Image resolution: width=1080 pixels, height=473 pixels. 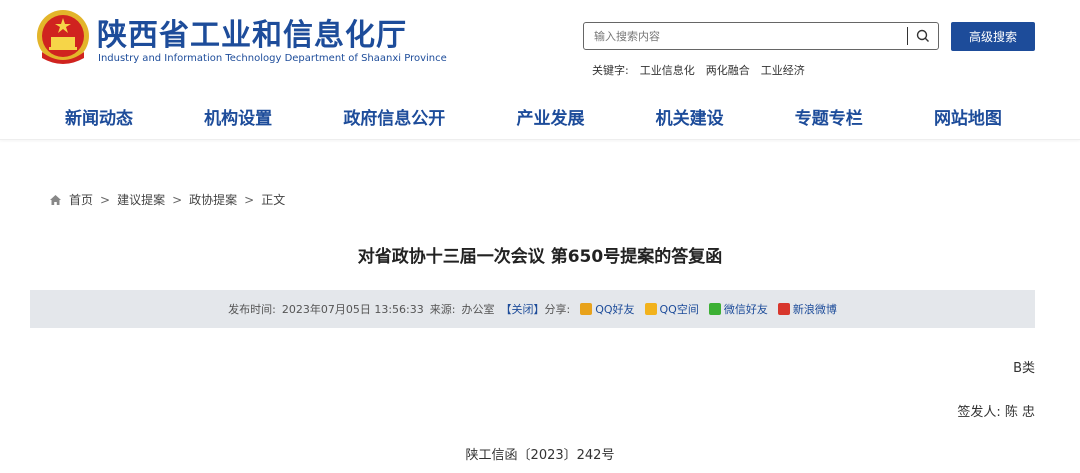 I want to click on nav-industry: 产业发展, so click(x=550, y=116).